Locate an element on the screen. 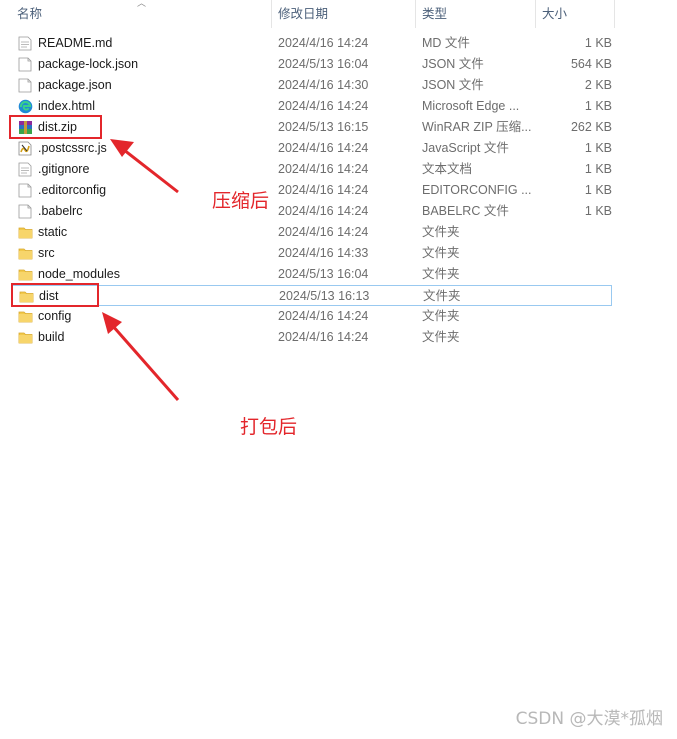 This screenshot has width=677, height=739. watermark: CSDN @大漠*孤烟 is located at coordinates (589, 719).